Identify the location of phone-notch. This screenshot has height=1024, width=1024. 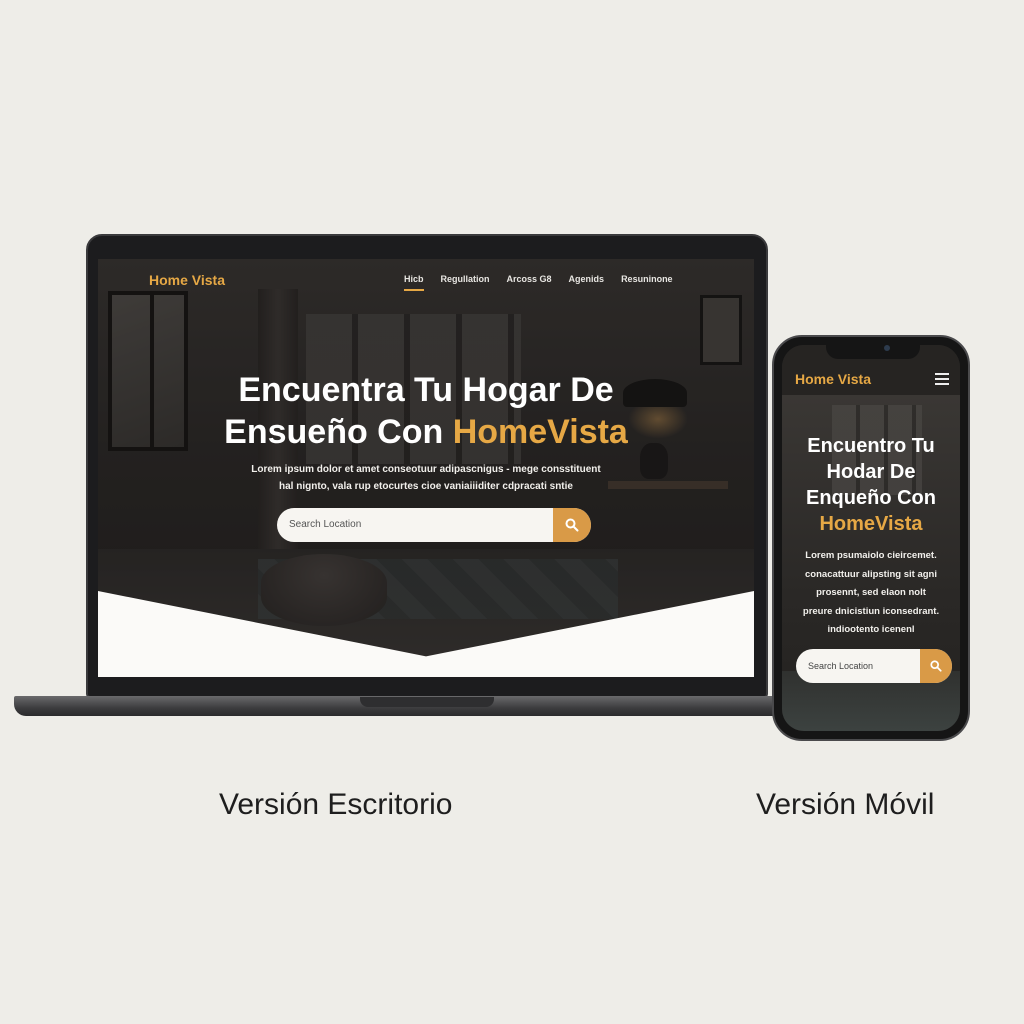
(873, 350).